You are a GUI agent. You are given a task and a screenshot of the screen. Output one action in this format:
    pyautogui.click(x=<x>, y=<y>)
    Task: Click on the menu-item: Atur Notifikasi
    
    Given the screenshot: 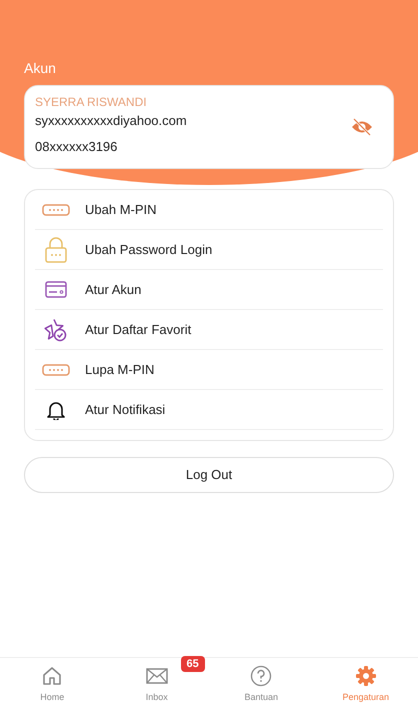 What is the action you would take?
    pyautogui.click(x=209, y=410)
    